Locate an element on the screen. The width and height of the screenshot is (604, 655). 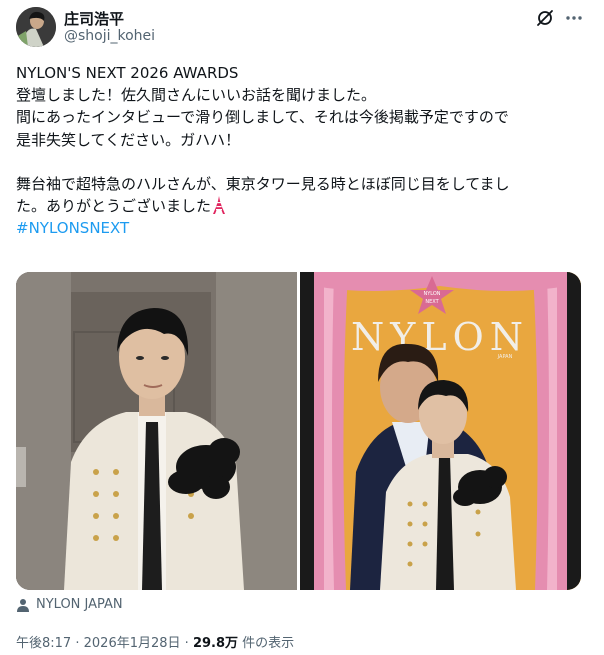
tweet-text-line: た。ありがとうございました is located at coordinates (114, 206).